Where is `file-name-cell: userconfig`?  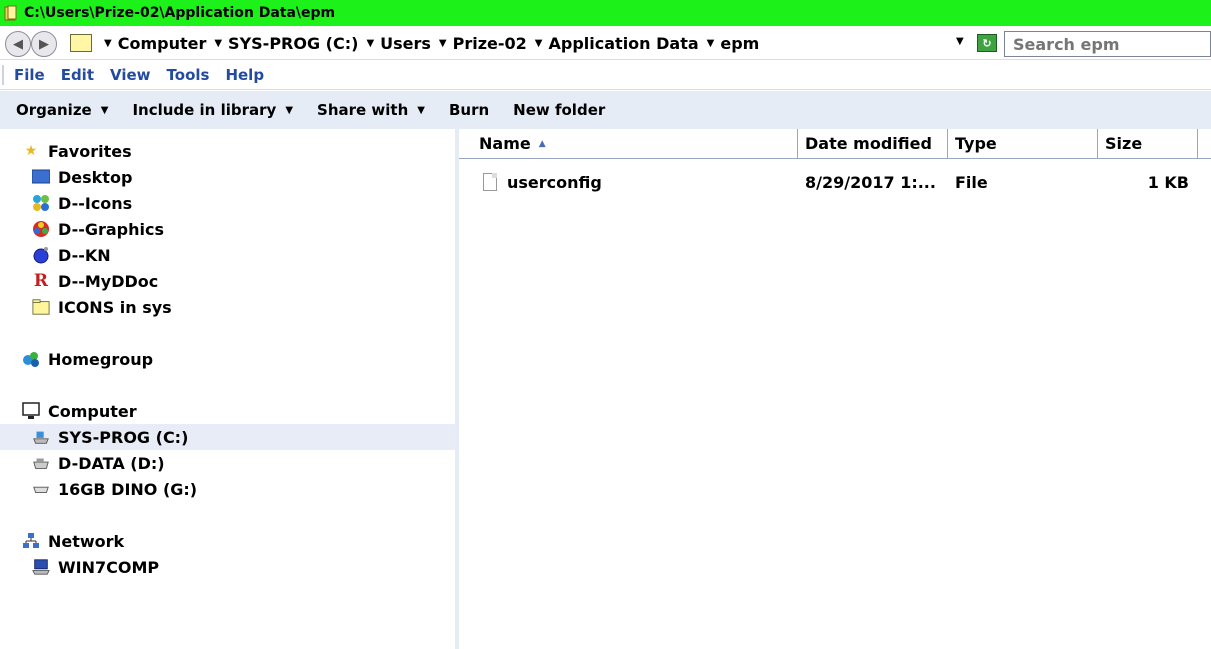 file-name-cell: userconfig is located at coordinates (542, 182).